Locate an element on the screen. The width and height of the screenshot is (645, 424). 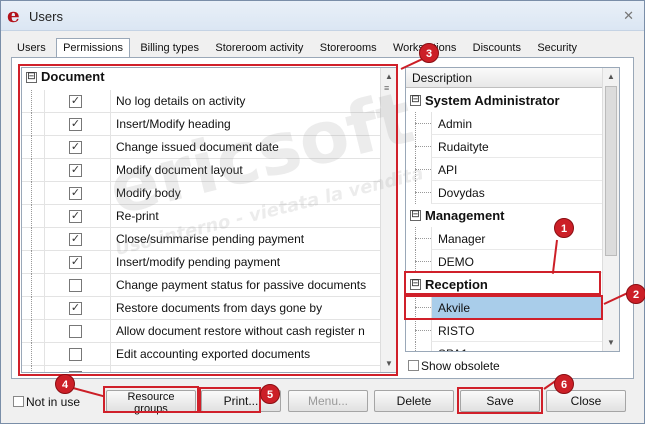
tree-scroll-down-arrow-icon: ▼ is located at coordinates (611, 342).